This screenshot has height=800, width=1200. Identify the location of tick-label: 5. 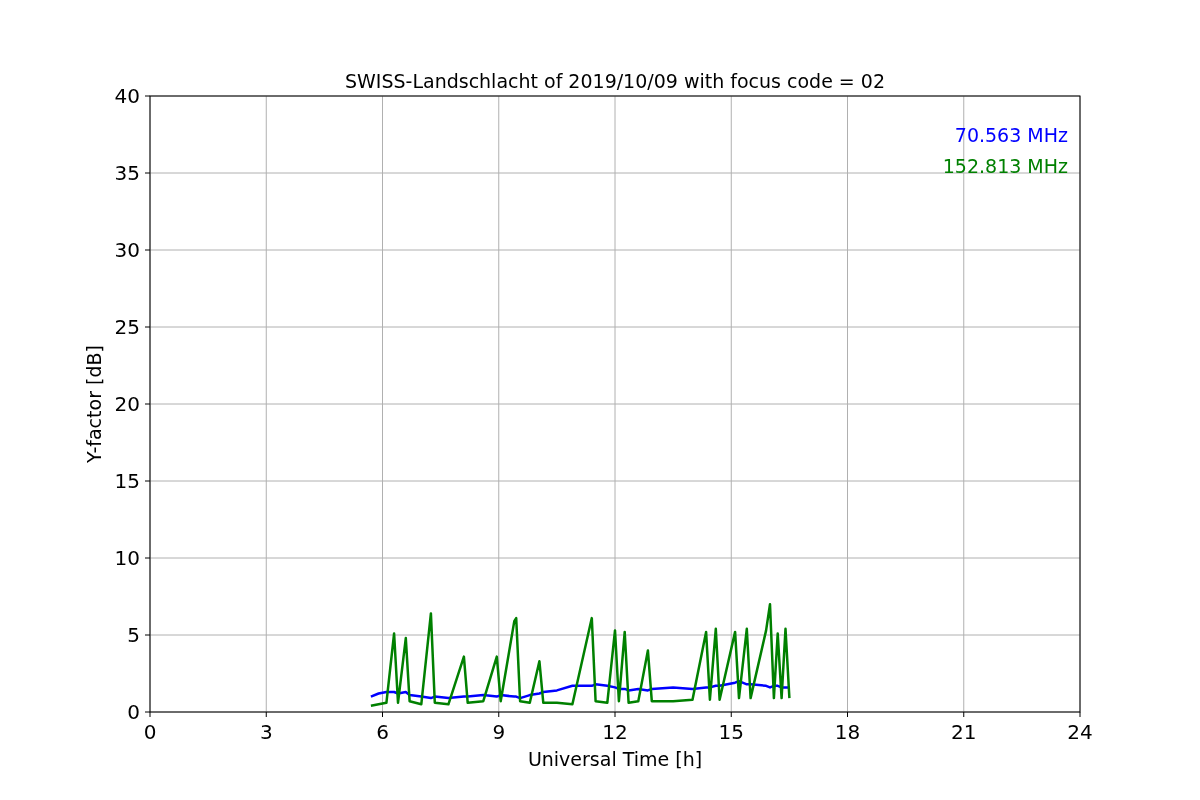
(133, 635).